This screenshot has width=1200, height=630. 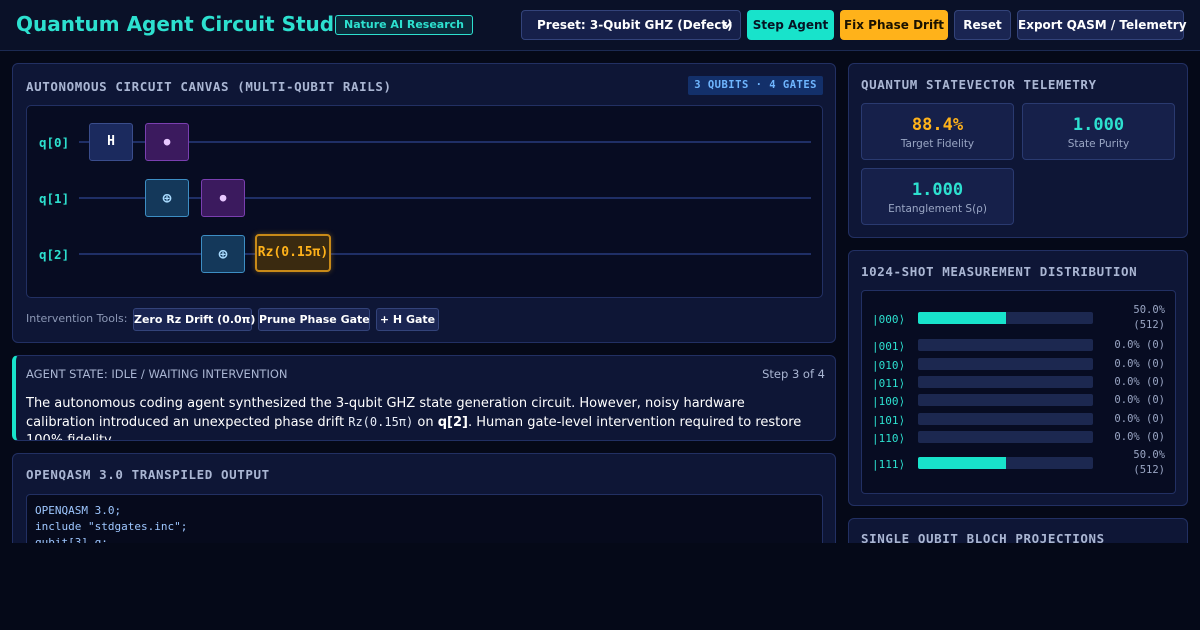 I want to click on preset-select-value: Preset: 3-Qubit GHZ (Defect), so click(x=635, y=25).